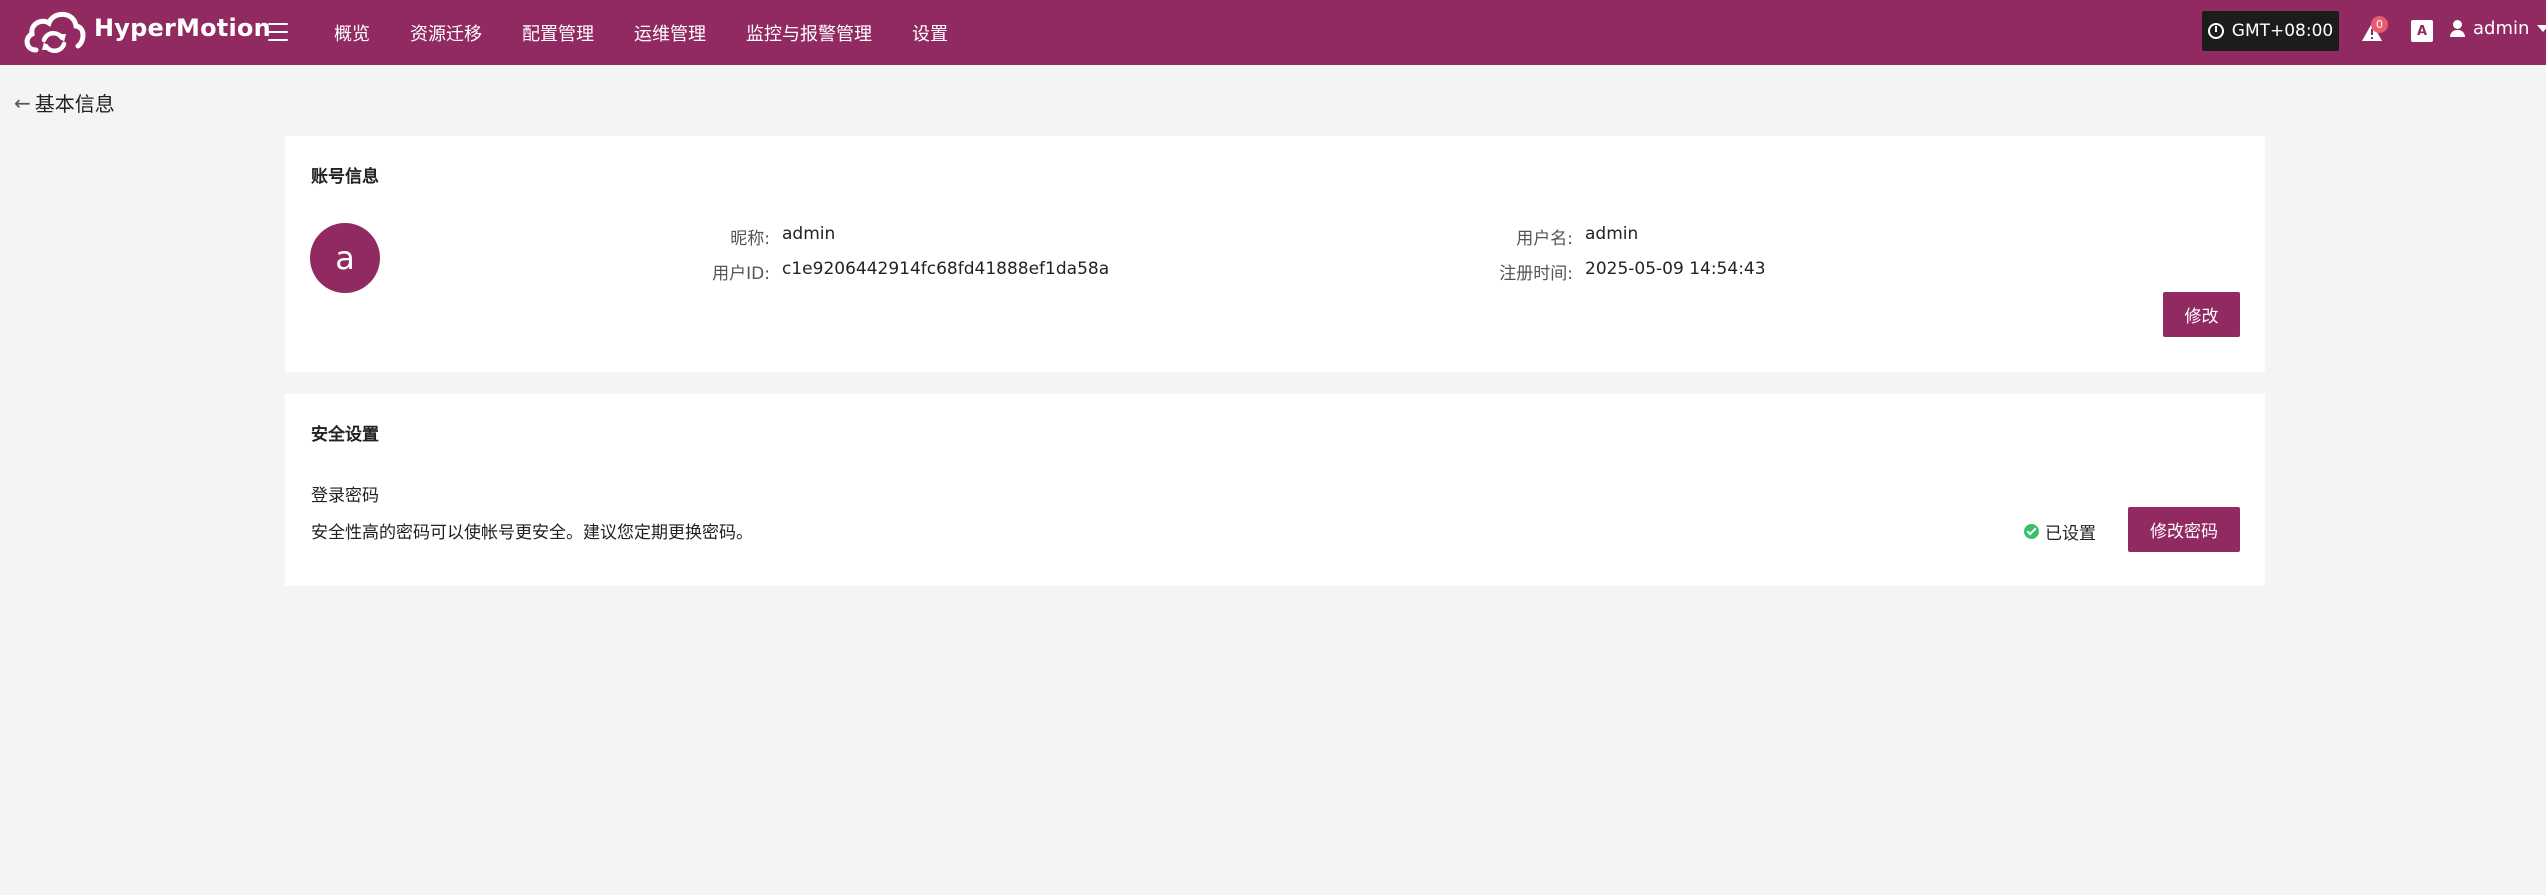 This screenshot has width=2546, height=895. I want to click on back-link: ← 基本信息, so click(64, 102).